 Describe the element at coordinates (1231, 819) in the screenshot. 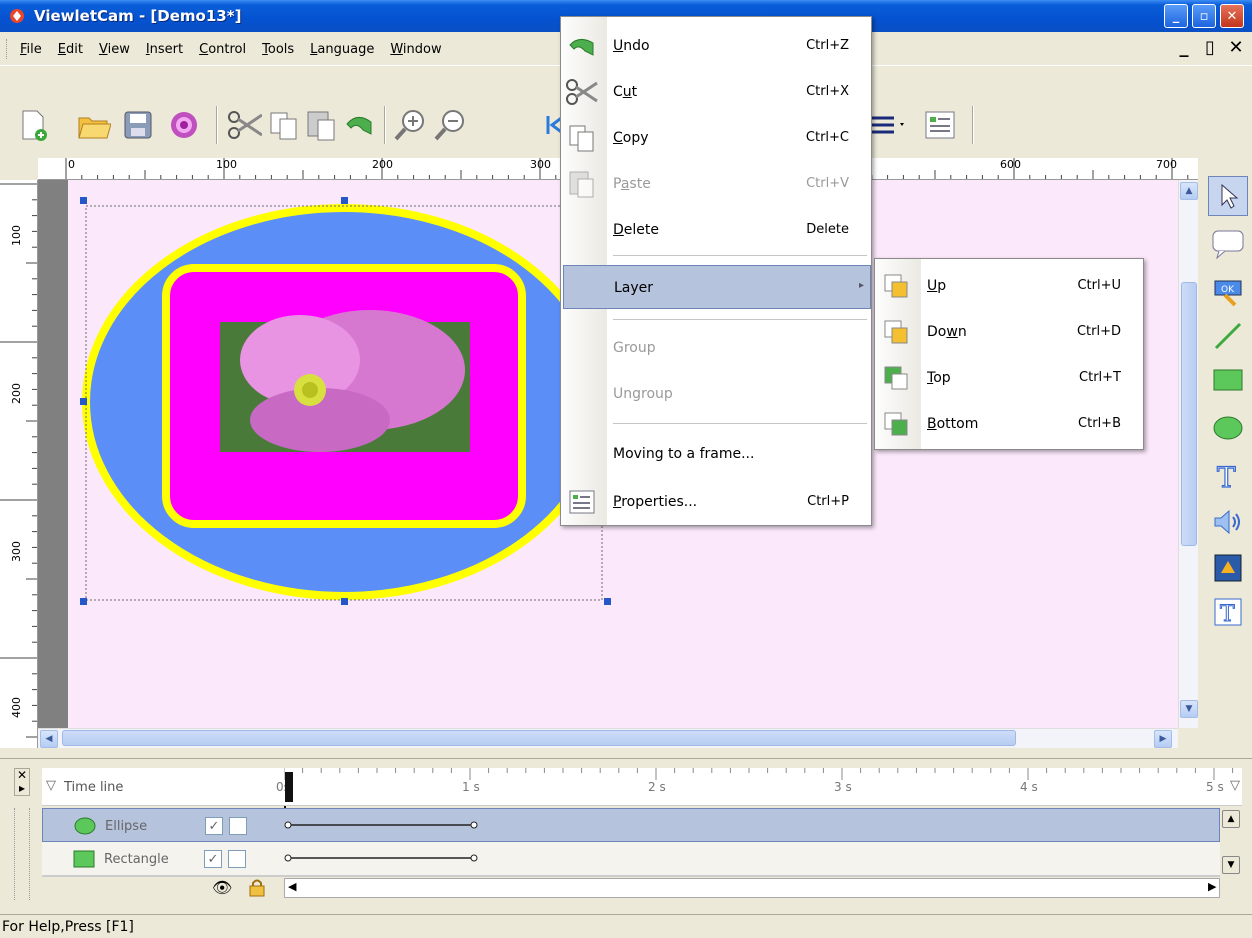

I see `timeline-scroll-up: ▲` at that location.